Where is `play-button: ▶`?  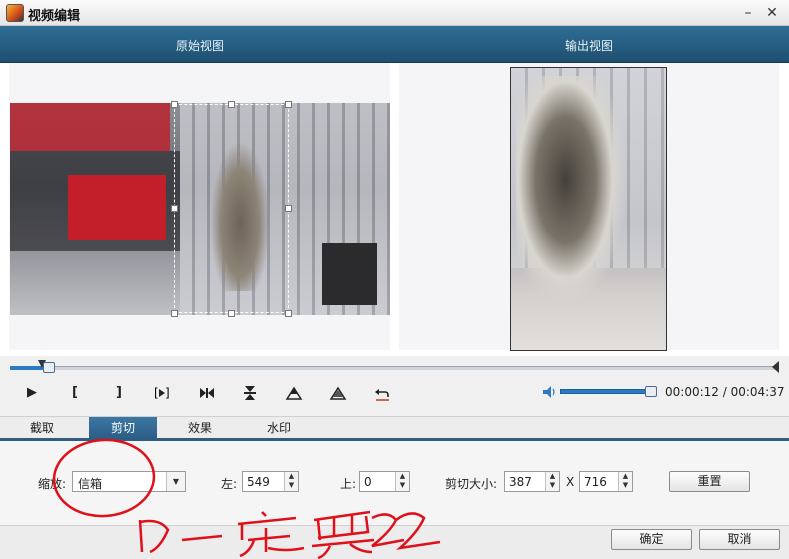
play-button: ▶ is located at coordinates (32, 393).